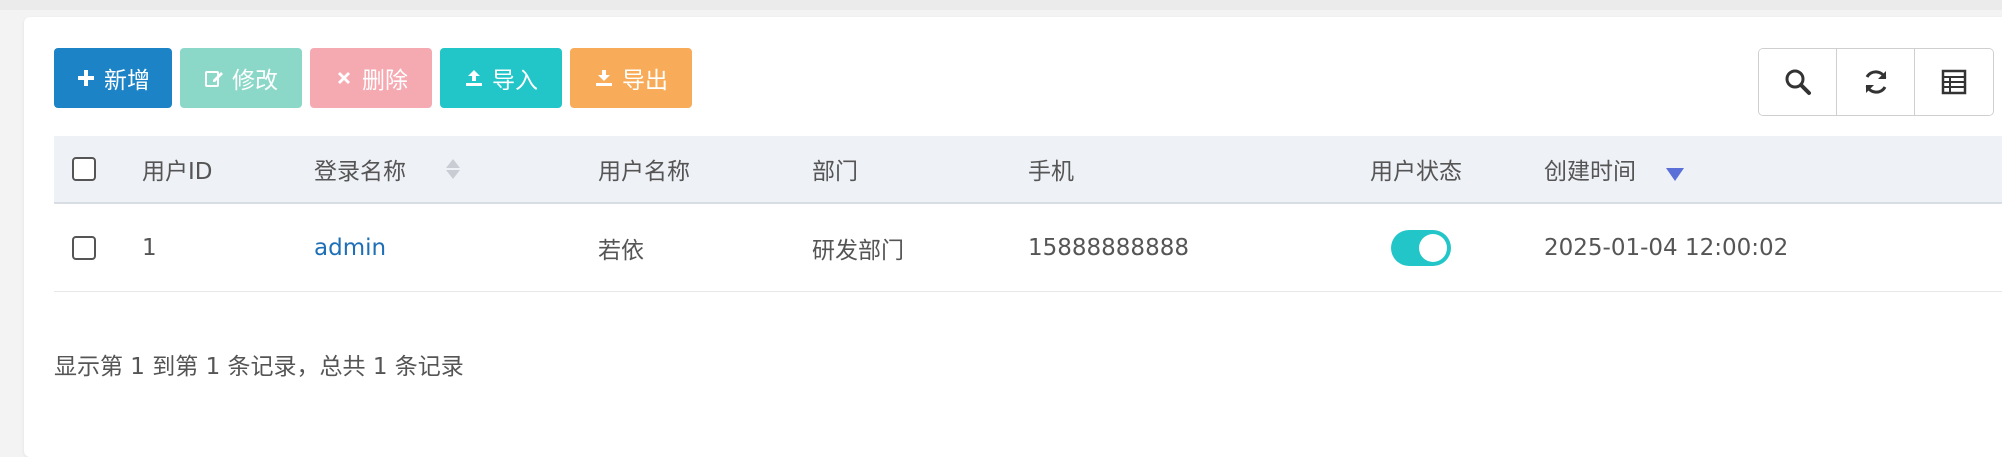  Describe the element at coordinates (453, 169) in the screenshot. I see `sort-both-icon` at that location.